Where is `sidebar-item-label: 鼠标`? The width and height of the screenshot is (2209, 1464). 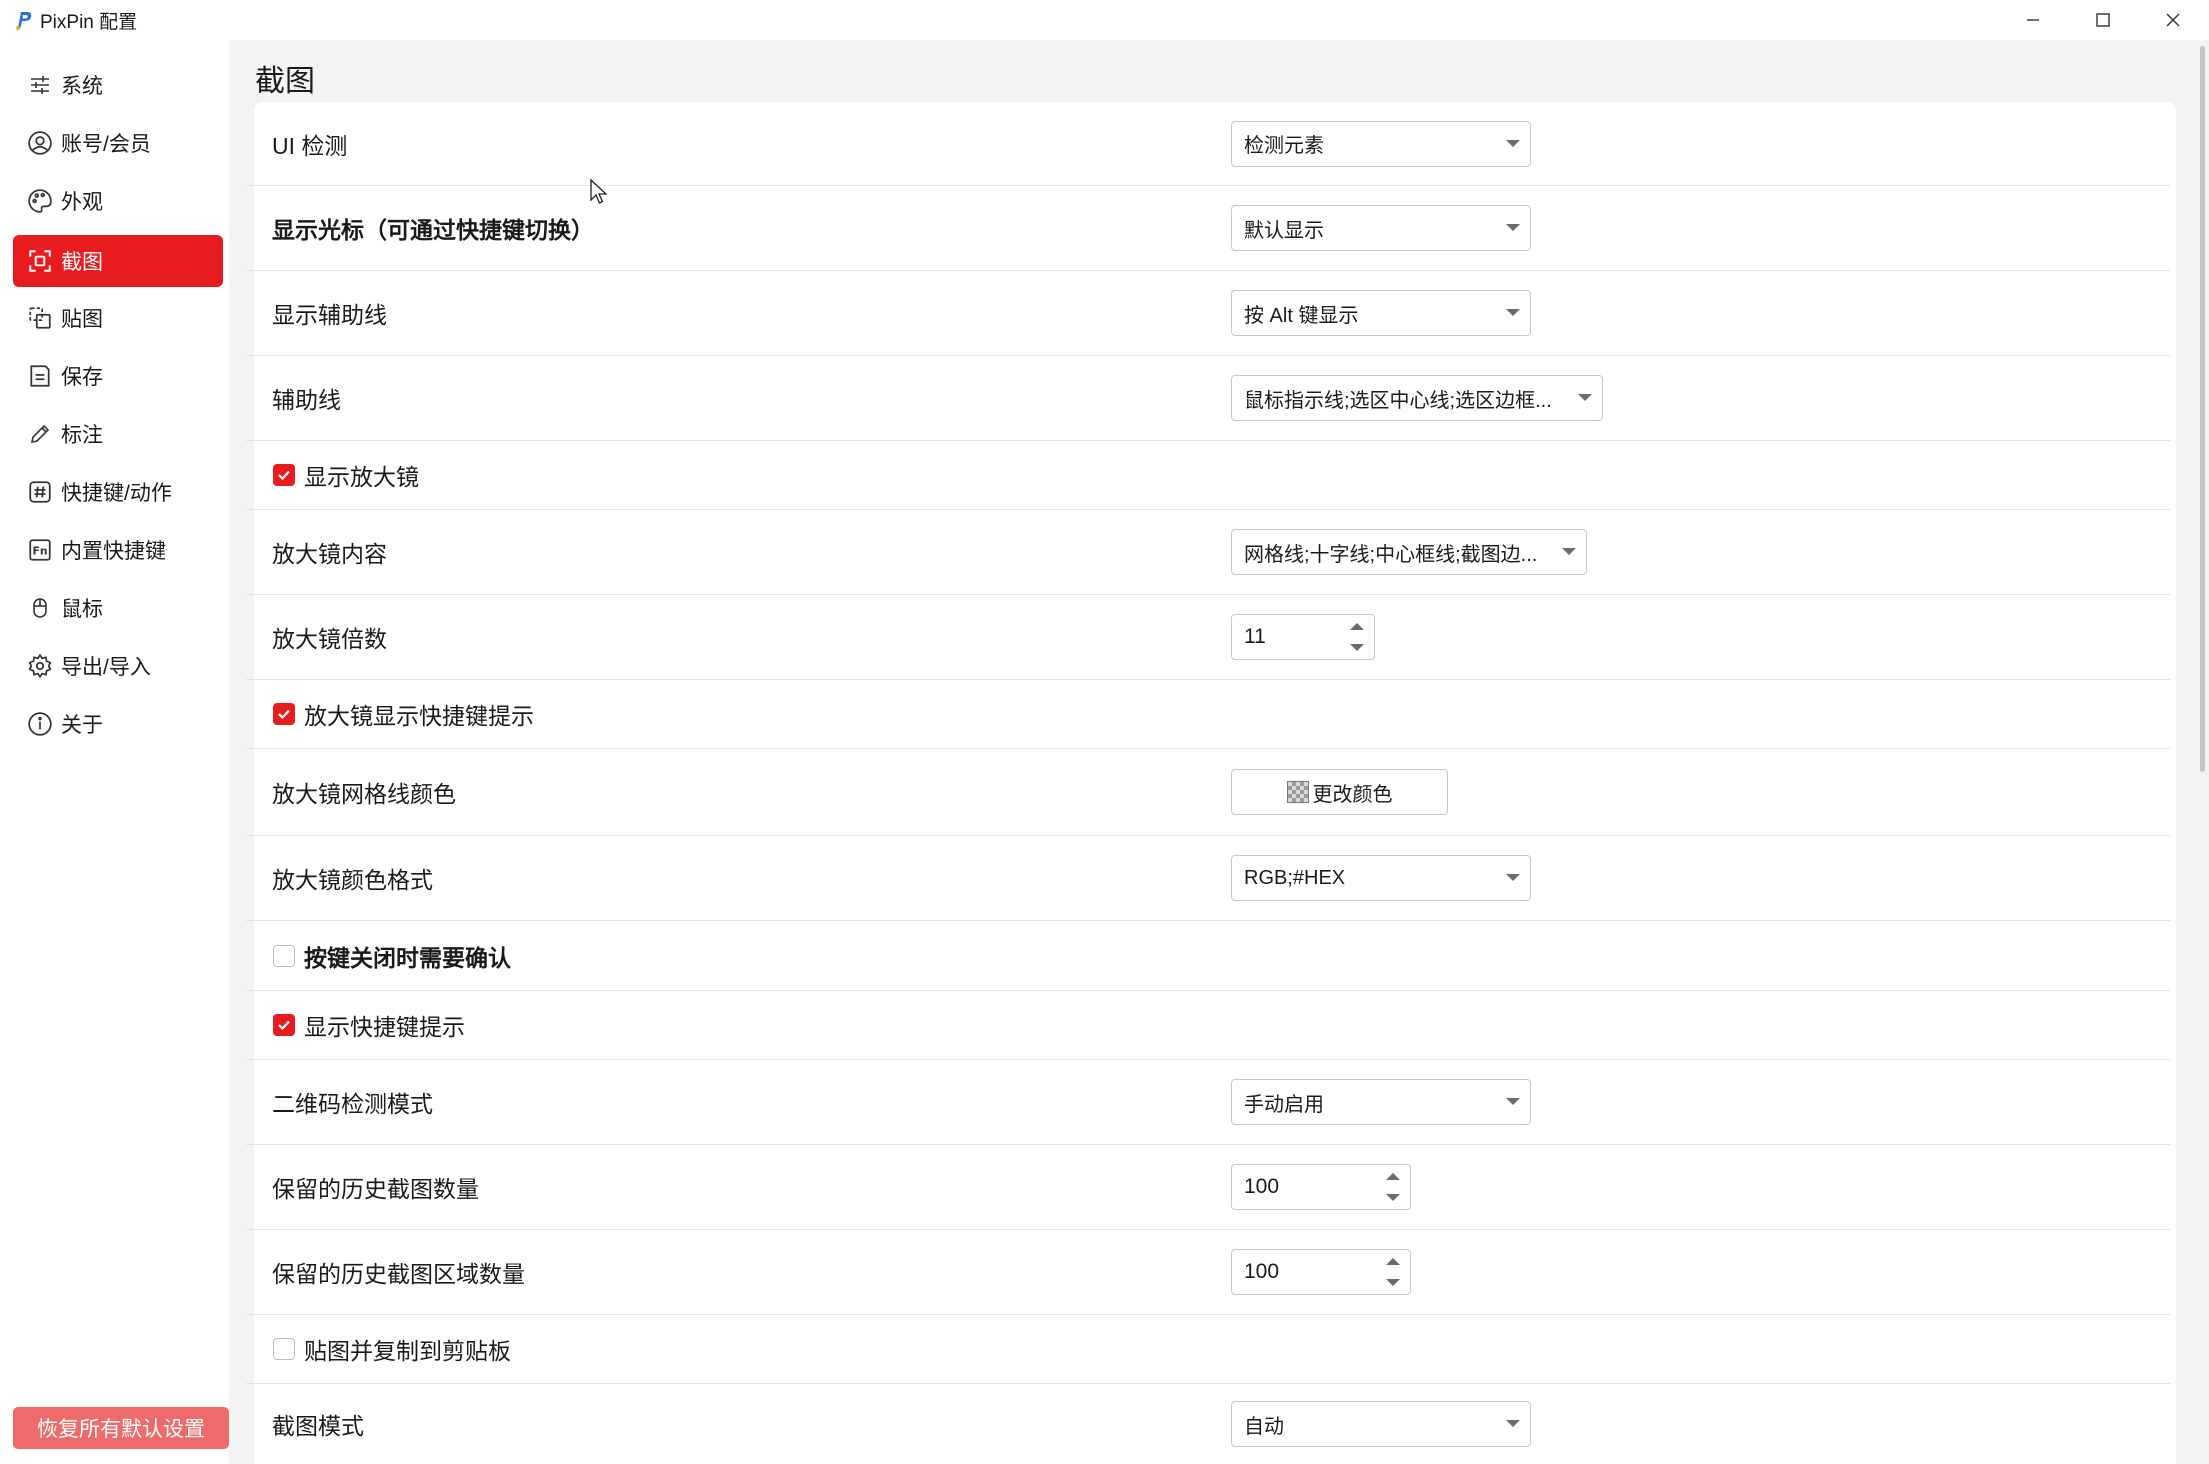 sidebar-item-label: 鼠标 is located at coordinates (82, 609).